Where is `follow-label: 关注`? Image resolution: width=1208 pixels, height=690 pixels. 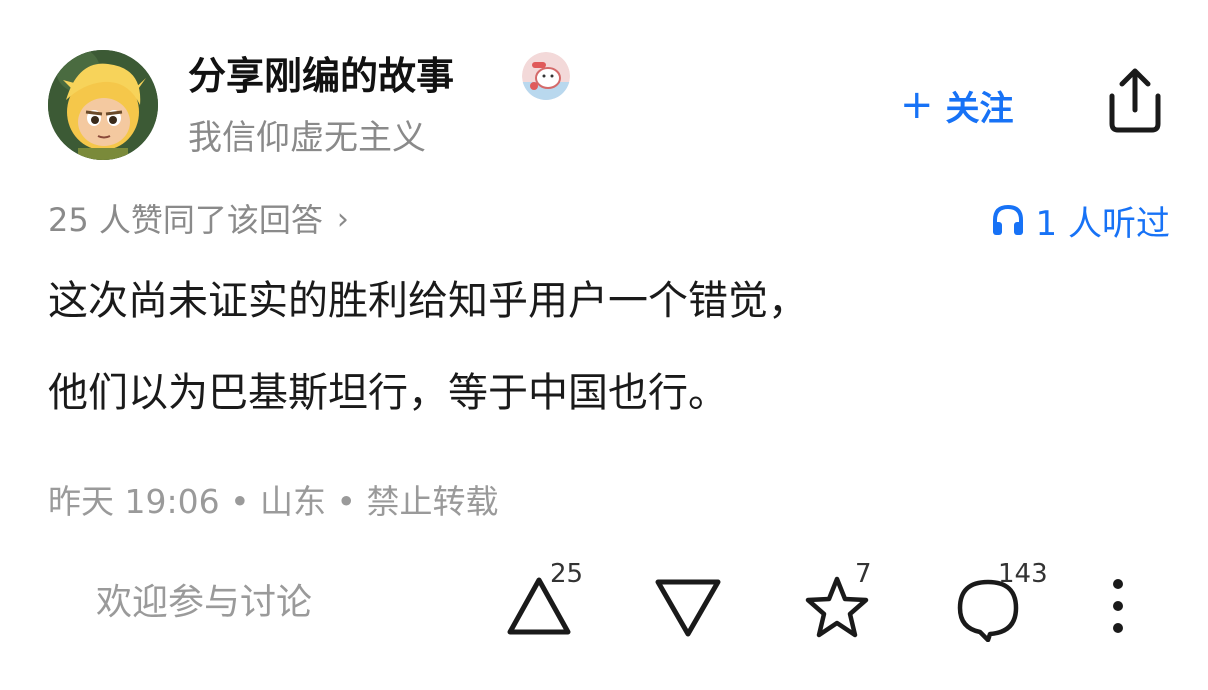 follow-label: 关注 is located at coordinates (979, 108).